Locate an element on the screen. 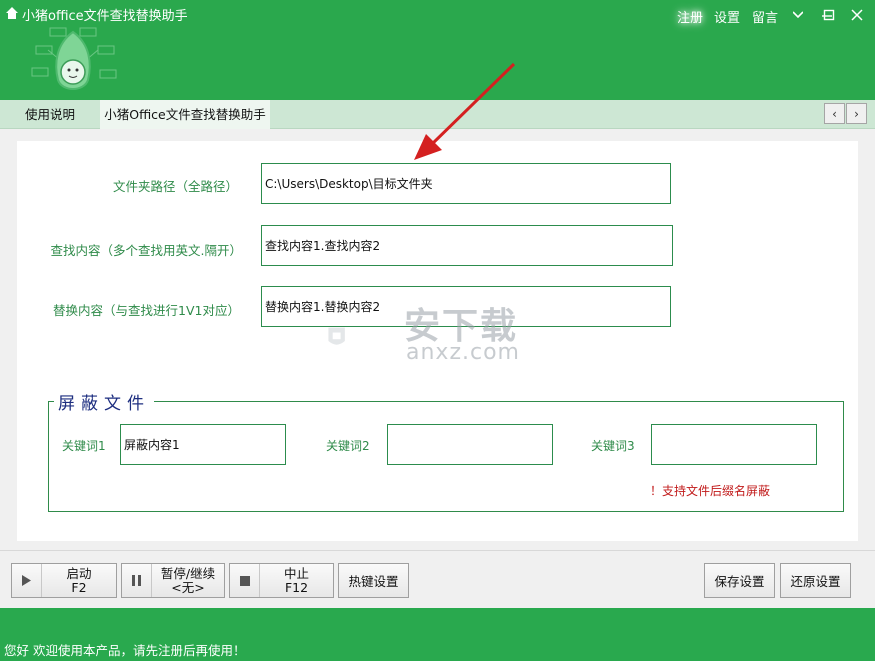  annotation-arrow is located at coordinates (465, 111).